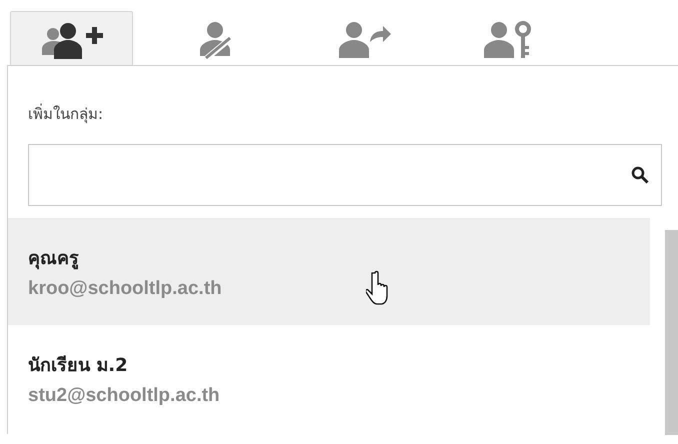 This screenshot has height=444, width=678. What do you see at coordinates (78, 366) in the screenshot?
I see `contact-name: นักเรียน ม.2` at bounding box center [78, 366].